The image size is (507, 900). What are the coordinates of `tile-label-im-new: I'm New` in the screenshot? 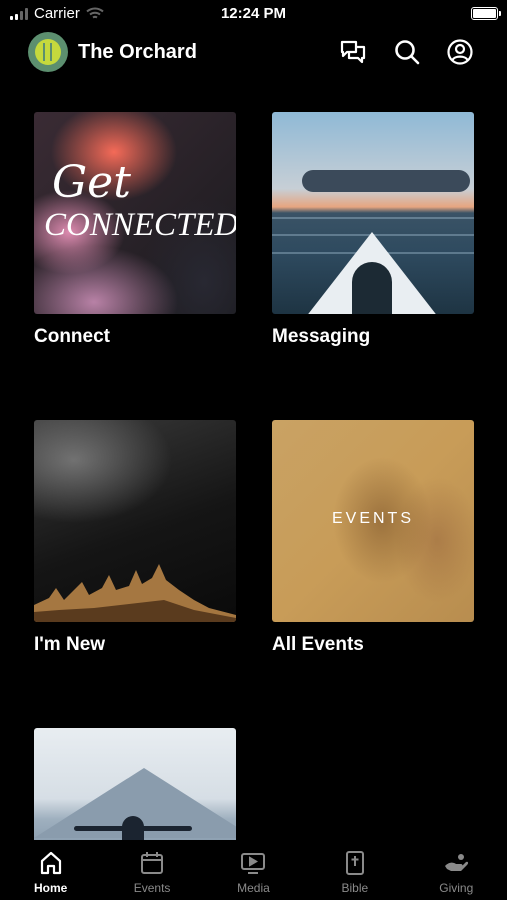 It's located at (70, 644).